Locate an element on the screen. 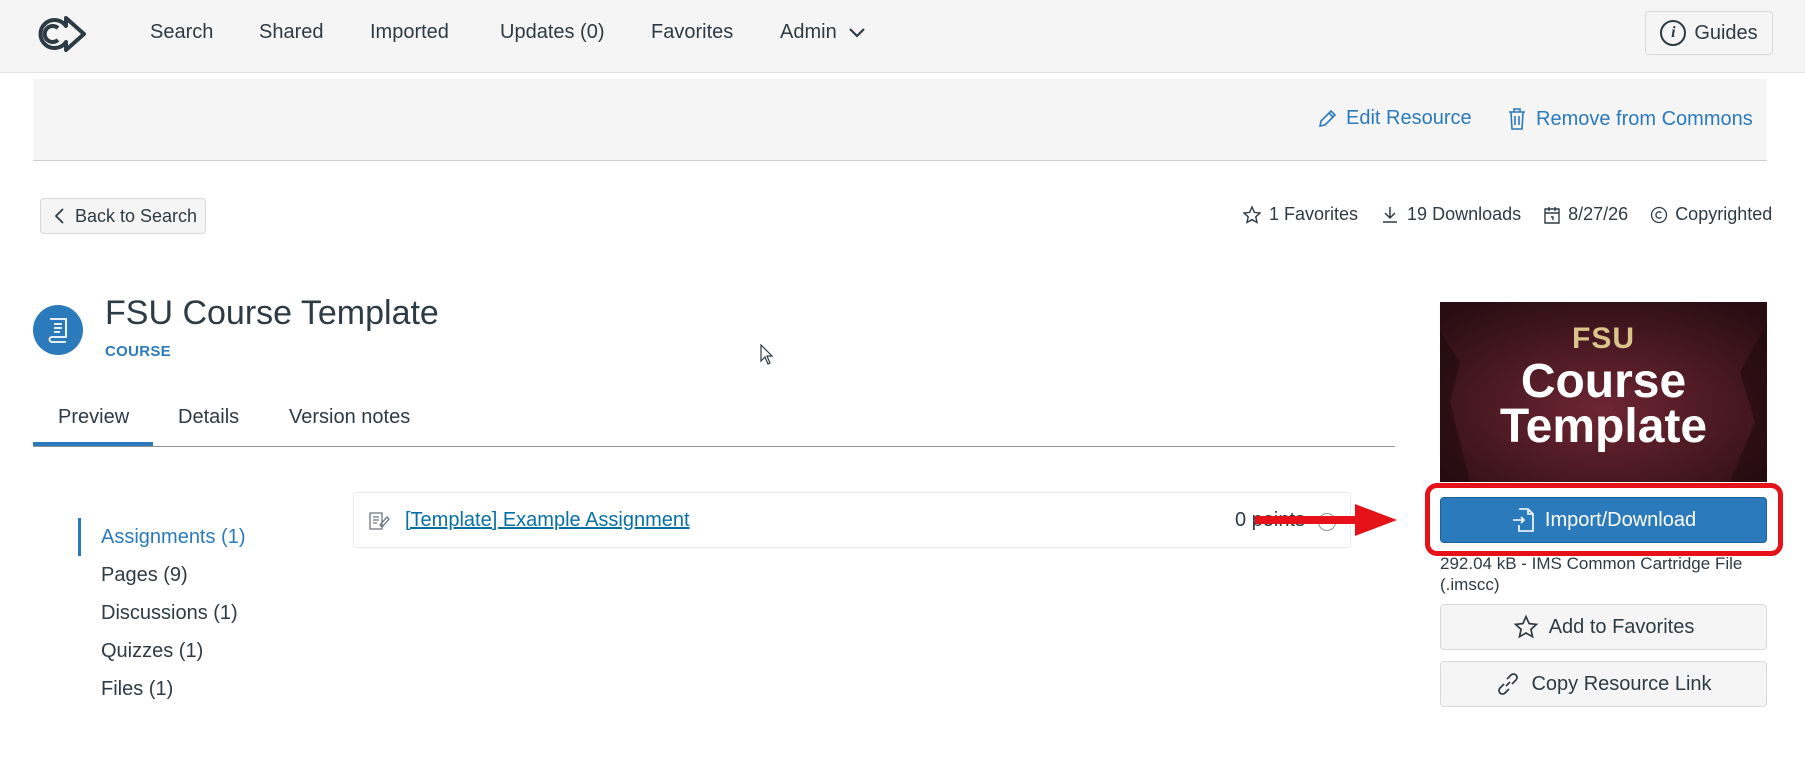 The height and width of the screenshot is (783, 1805). list-item: [Template] Example Assignment 0 points is located at coordinates (852, 520).